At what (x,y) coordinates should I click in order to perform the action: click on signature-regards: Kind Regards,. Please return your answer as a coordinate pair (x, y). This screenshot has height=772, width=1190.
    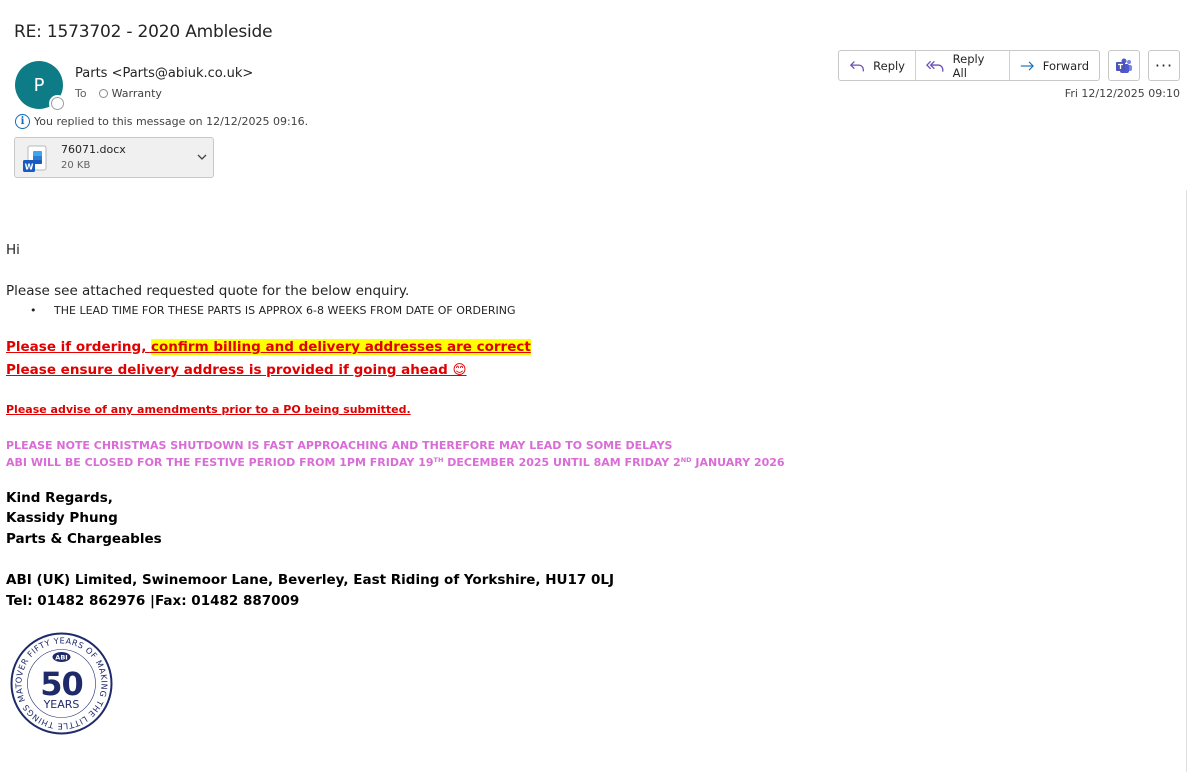
    Looking at the image, I should click on (59, 498).